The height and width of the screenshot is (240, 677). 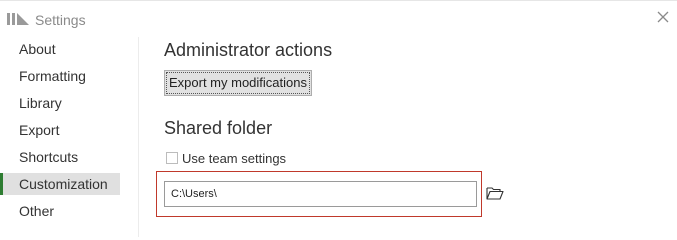 I want to click on folder-open-icon, so click(x=495, y=193).